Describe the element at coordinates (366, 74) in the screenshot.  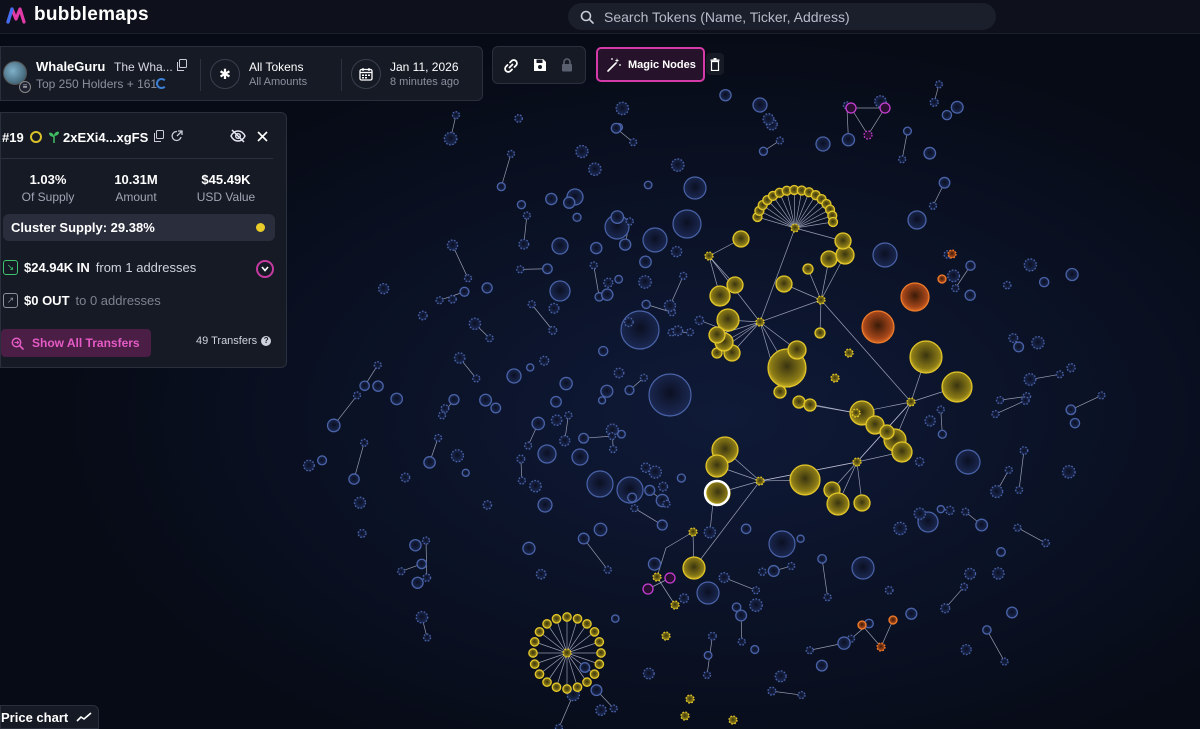
I see `date-picker-button` at that location.